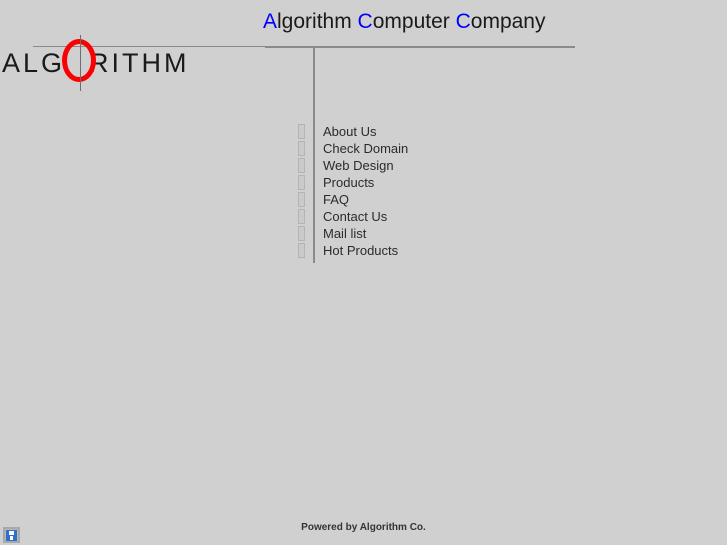 This screenshot has width=727, height=545. What do you see at coordinates (336, 199) in the screenshot?
I see `nav-label: FAQ` at bounding box center [336, 199].